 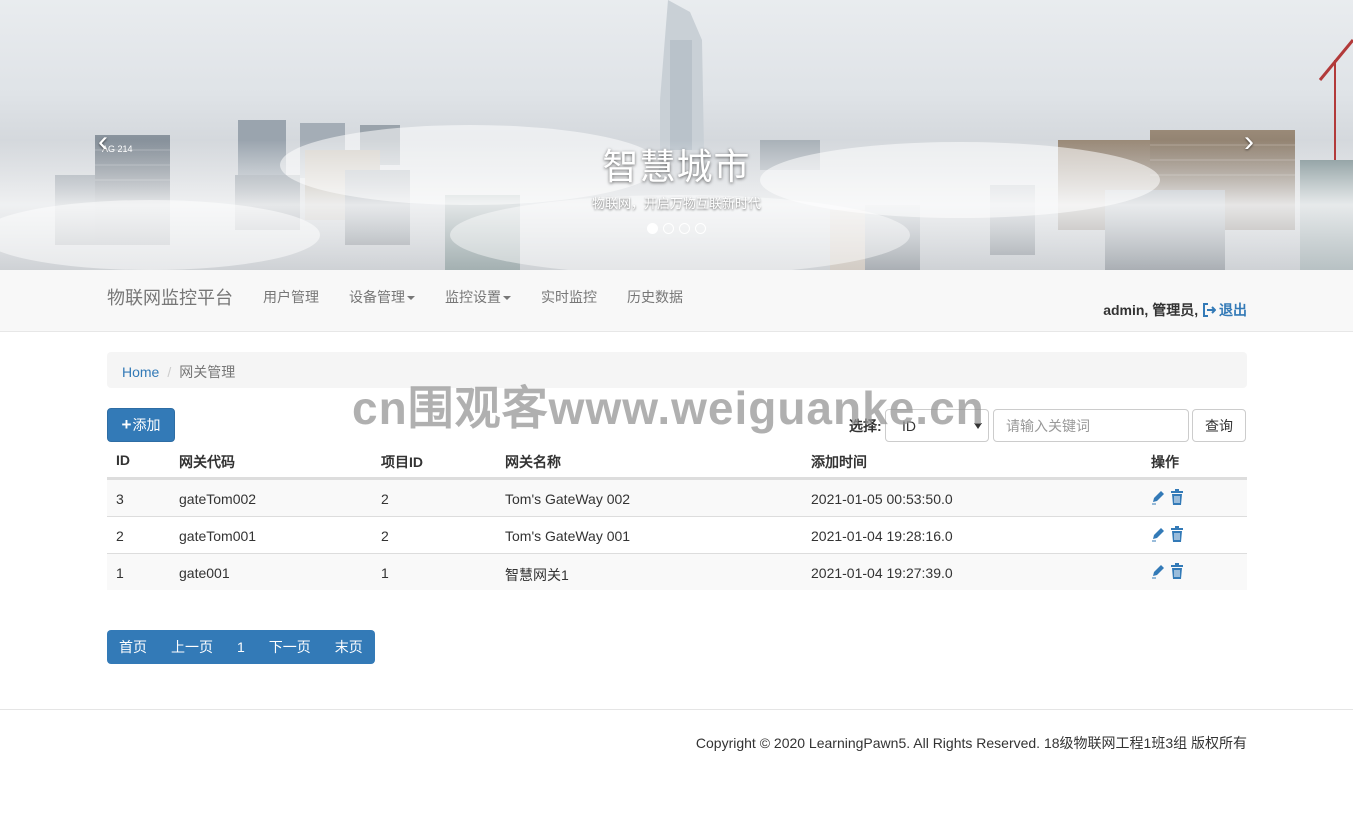 I want to click on banner-title: 智慧城市, so click(x=676, y=166).